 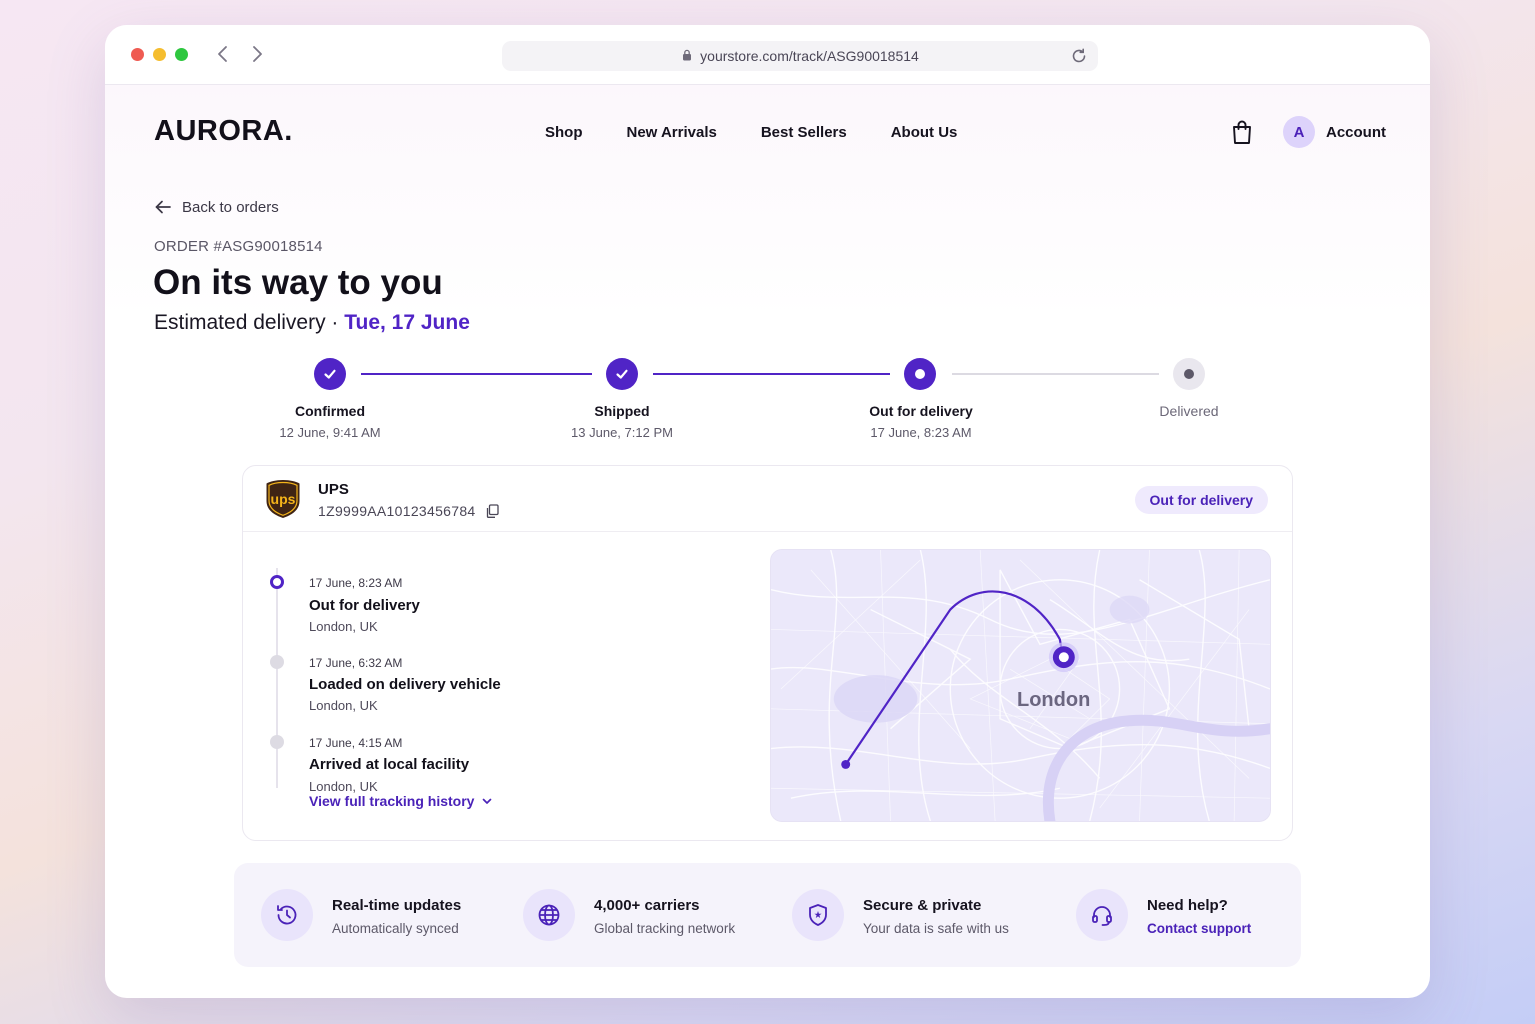 What do you see at coordinates (397, 511) in the screenshot?
I see `tracking-number: 1Z9999AA10123456784` at bounding box center [397, 511].